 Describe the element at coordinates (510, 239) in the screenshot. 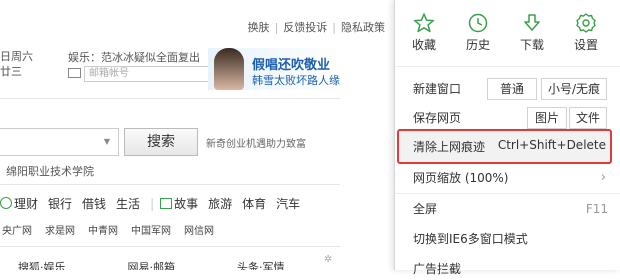

I see `ie6-mode-item: 切换到IE6多窗口模式` at that location.